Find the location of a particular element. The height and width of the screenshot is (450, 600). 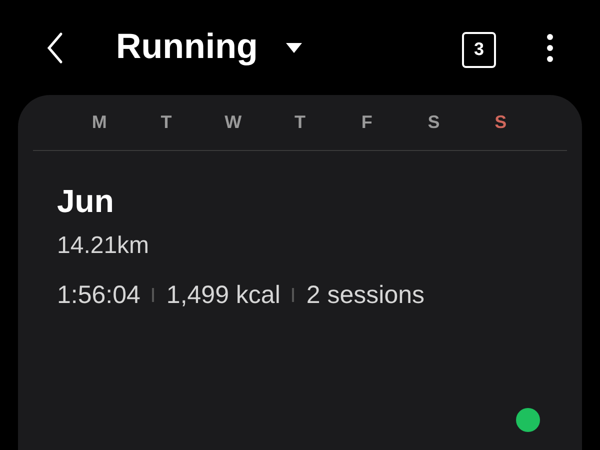

weekday-label: W is located at coordinates (233, 122).